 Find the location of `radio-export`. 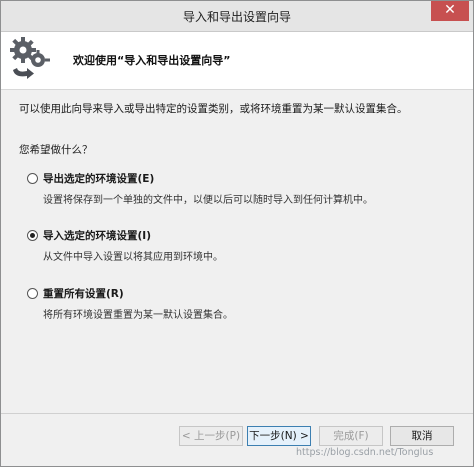

radio-export is located at coordinates (32, 178).